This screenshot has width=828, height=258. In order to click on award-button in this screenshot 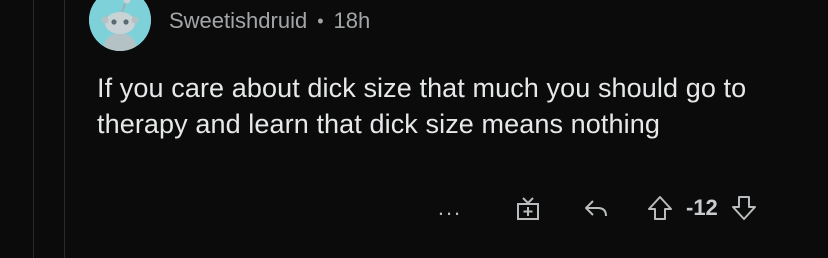, I will do `click(528, 208)`.